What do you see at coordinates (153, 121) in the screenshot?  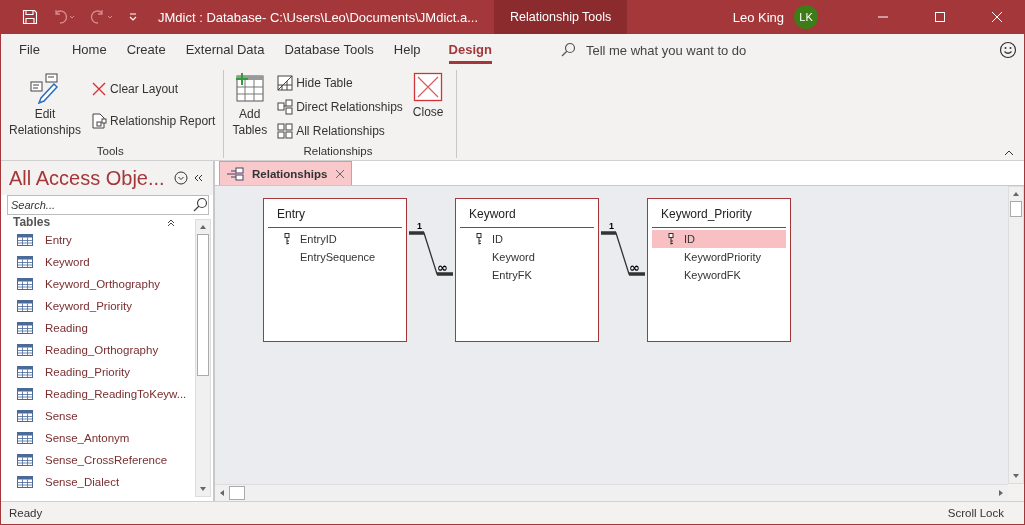 I see `ribbon-button: Relationship Report` at bounding box center [153, 121].